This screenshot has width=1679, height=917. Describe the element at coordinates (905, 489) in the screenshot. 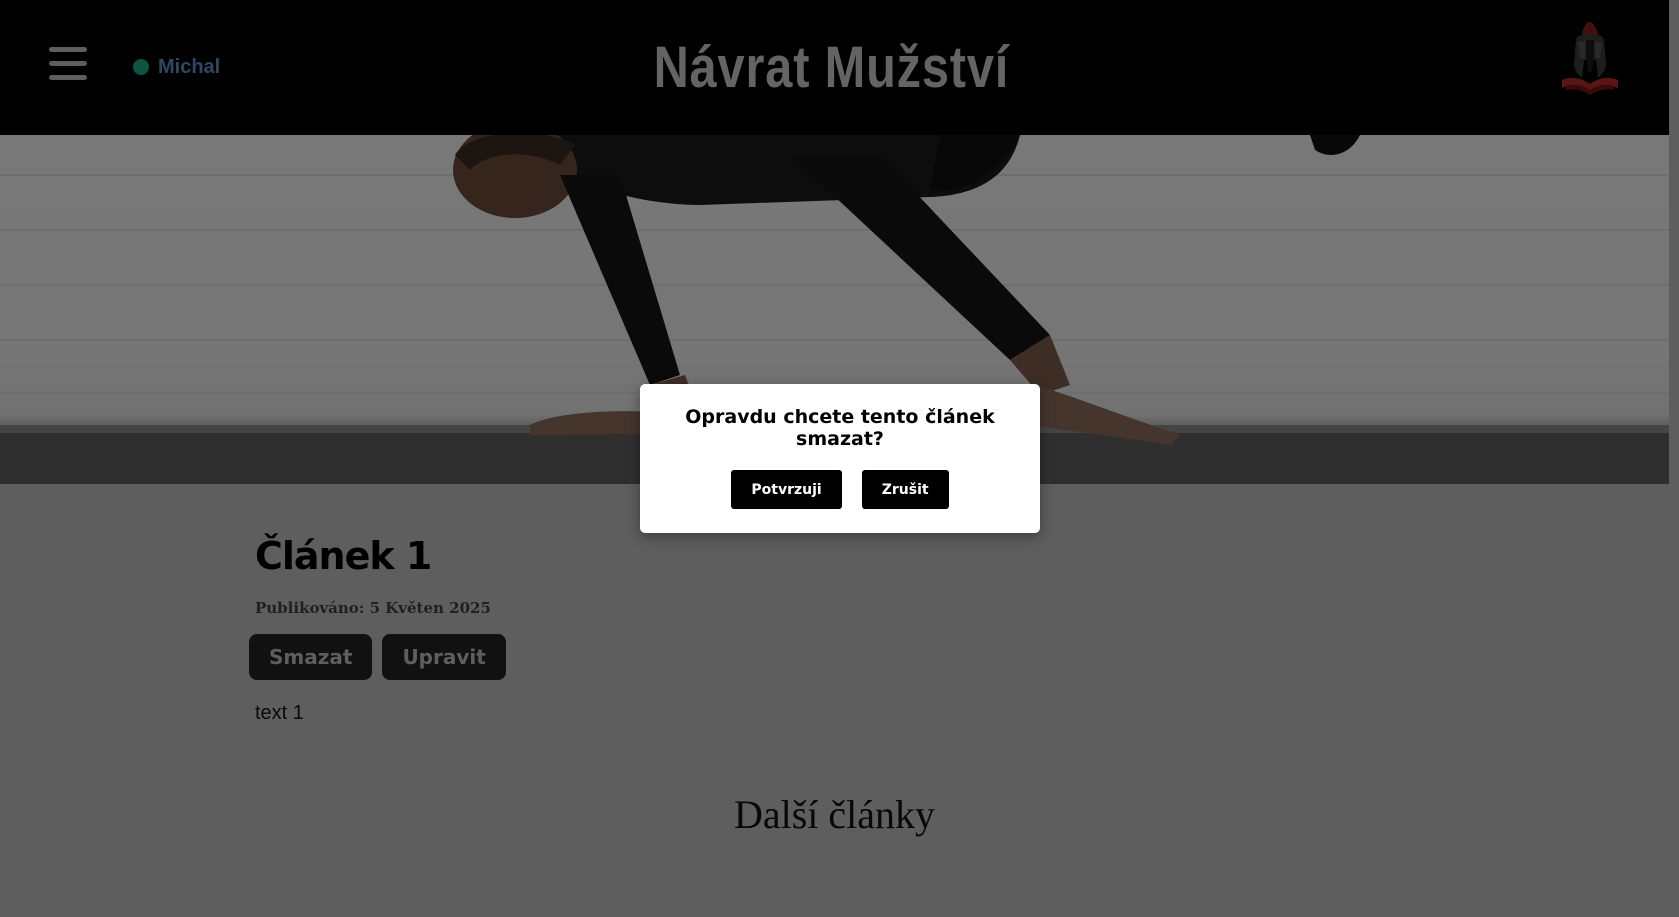

I see `cancel-button: Zrušit` at that location.